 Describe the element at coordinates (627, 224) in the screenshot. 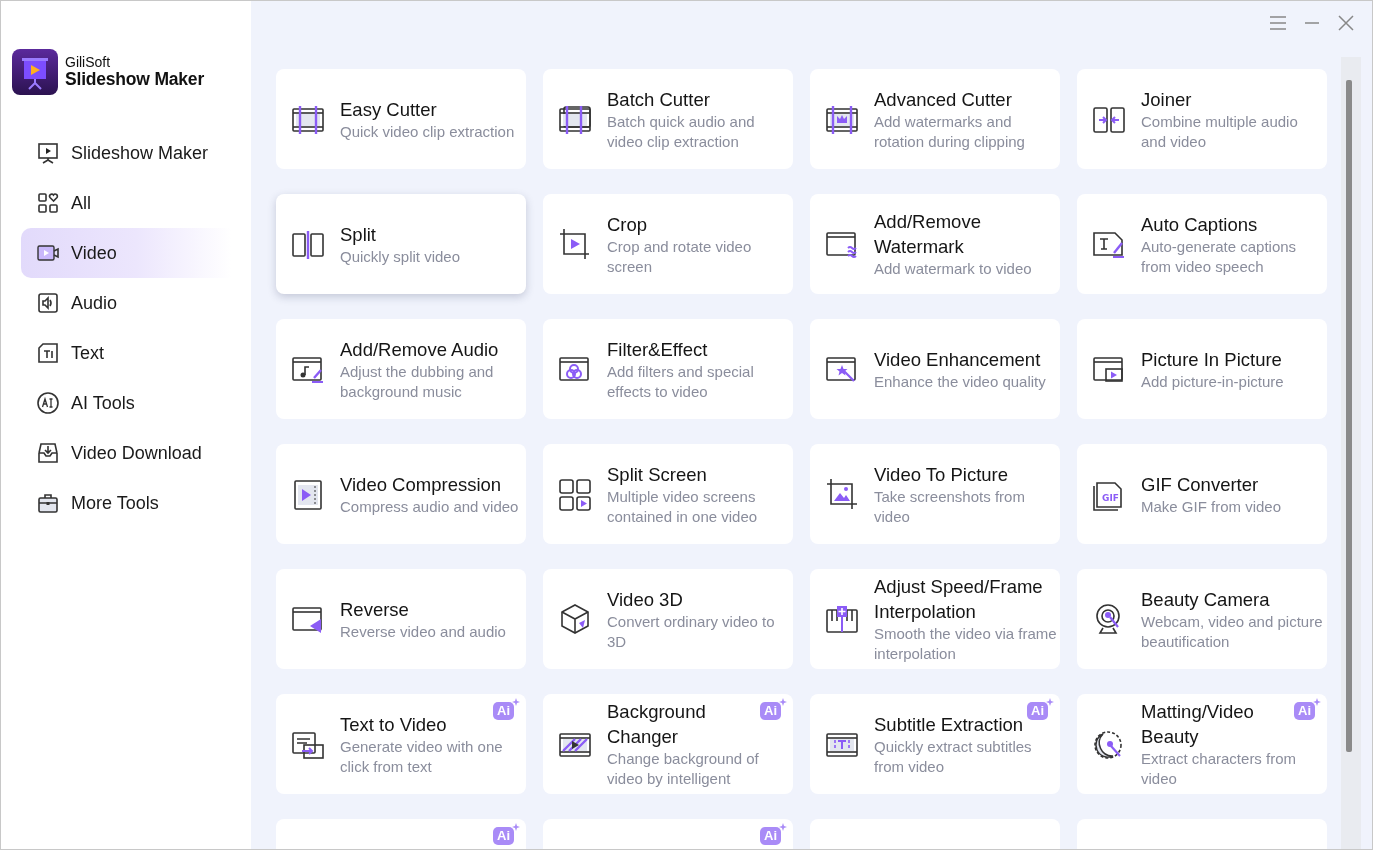

I see `tool-title: Crop` at that location.